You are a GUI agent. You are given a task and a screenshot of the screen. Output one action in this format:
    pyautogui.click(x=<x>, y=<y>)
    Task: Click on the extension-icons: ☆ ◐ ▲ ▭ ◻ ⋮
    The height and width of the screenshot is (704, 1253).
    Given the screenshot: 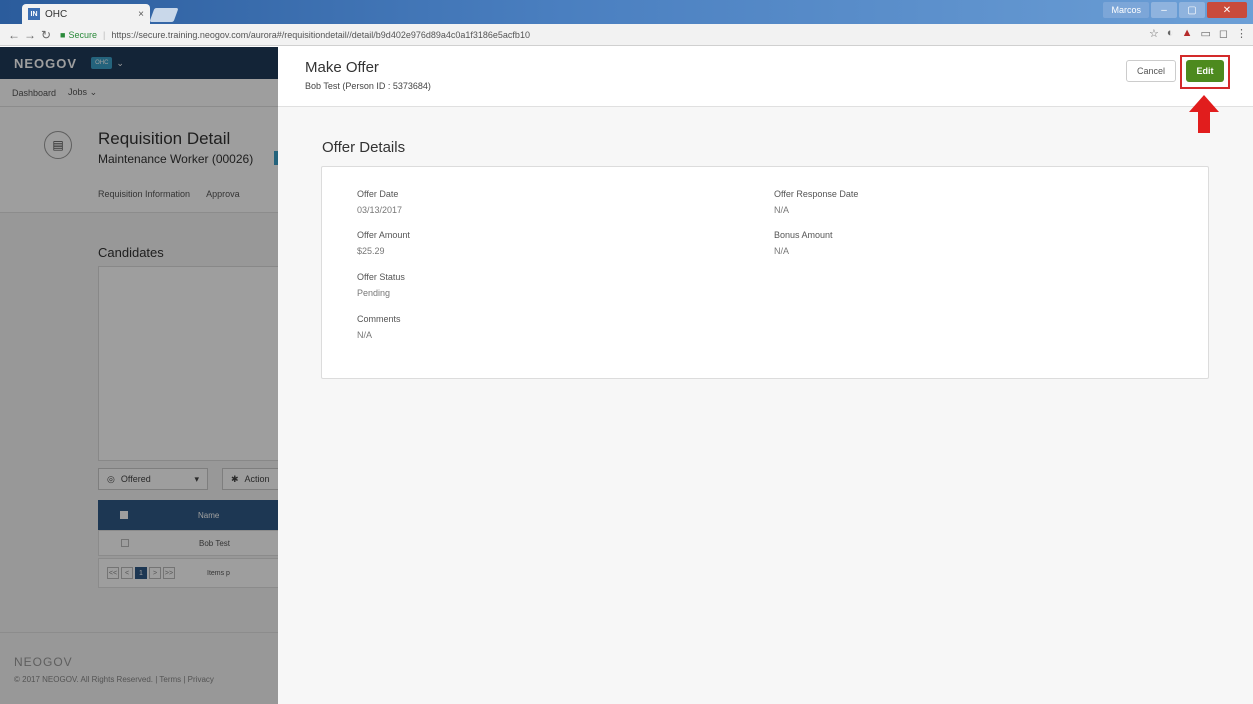 What is the action you would take?
    pyautogui.click(x=1198, y=33)
    